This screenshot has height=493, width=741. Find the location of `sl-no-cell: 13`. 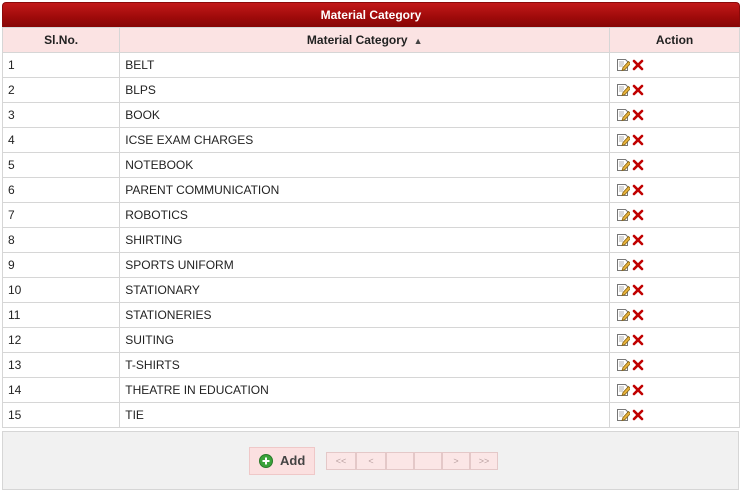

sl-no-cell: 13 is located at coordinates (61, 365).